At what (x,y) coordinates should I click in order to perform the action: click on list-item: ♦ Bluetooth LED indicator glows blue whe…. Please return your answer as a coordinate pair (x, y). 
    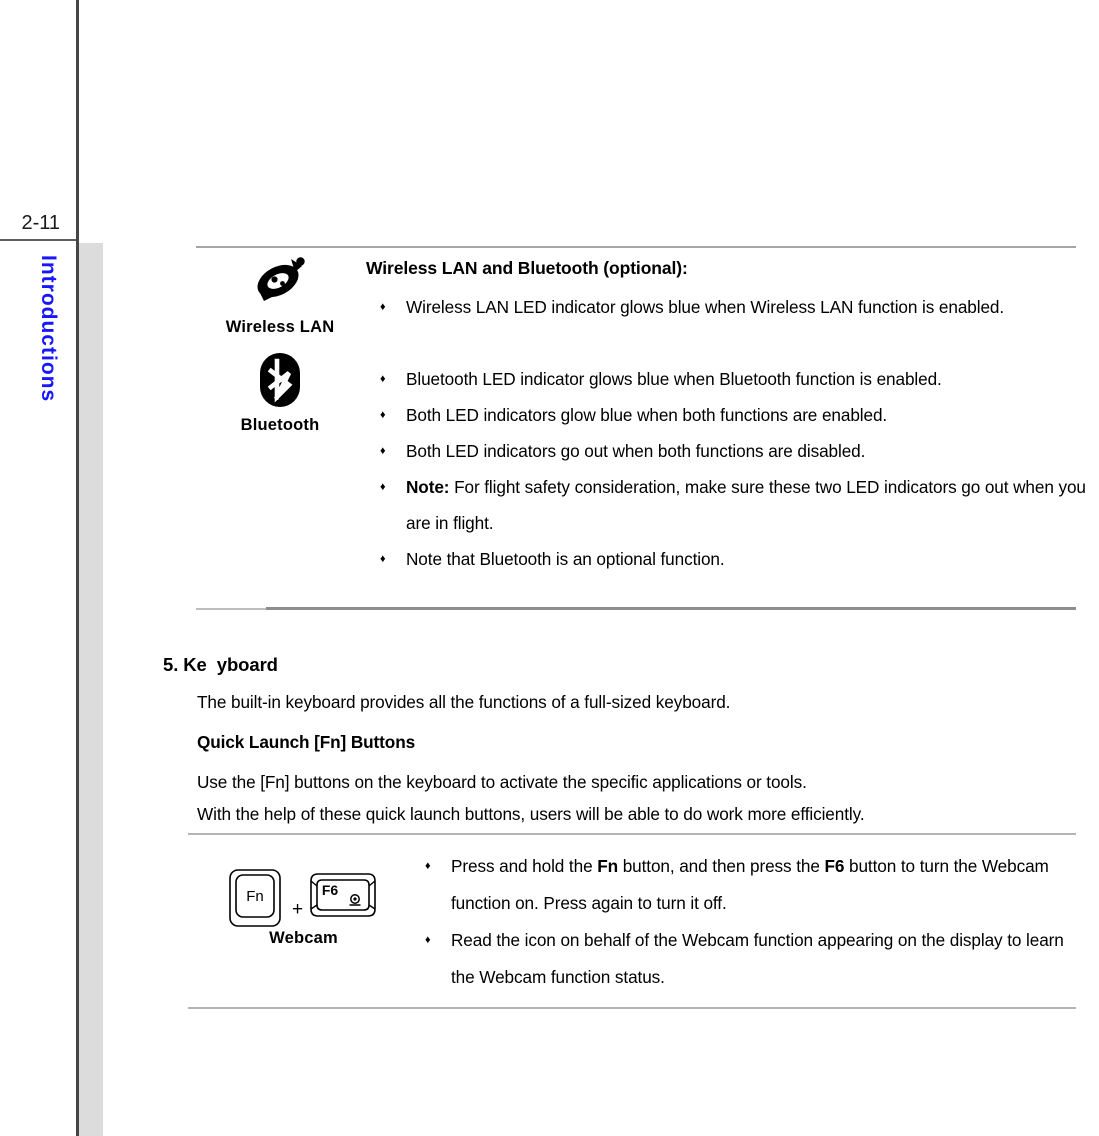
    Looking at the image, I should click on (728, 379).